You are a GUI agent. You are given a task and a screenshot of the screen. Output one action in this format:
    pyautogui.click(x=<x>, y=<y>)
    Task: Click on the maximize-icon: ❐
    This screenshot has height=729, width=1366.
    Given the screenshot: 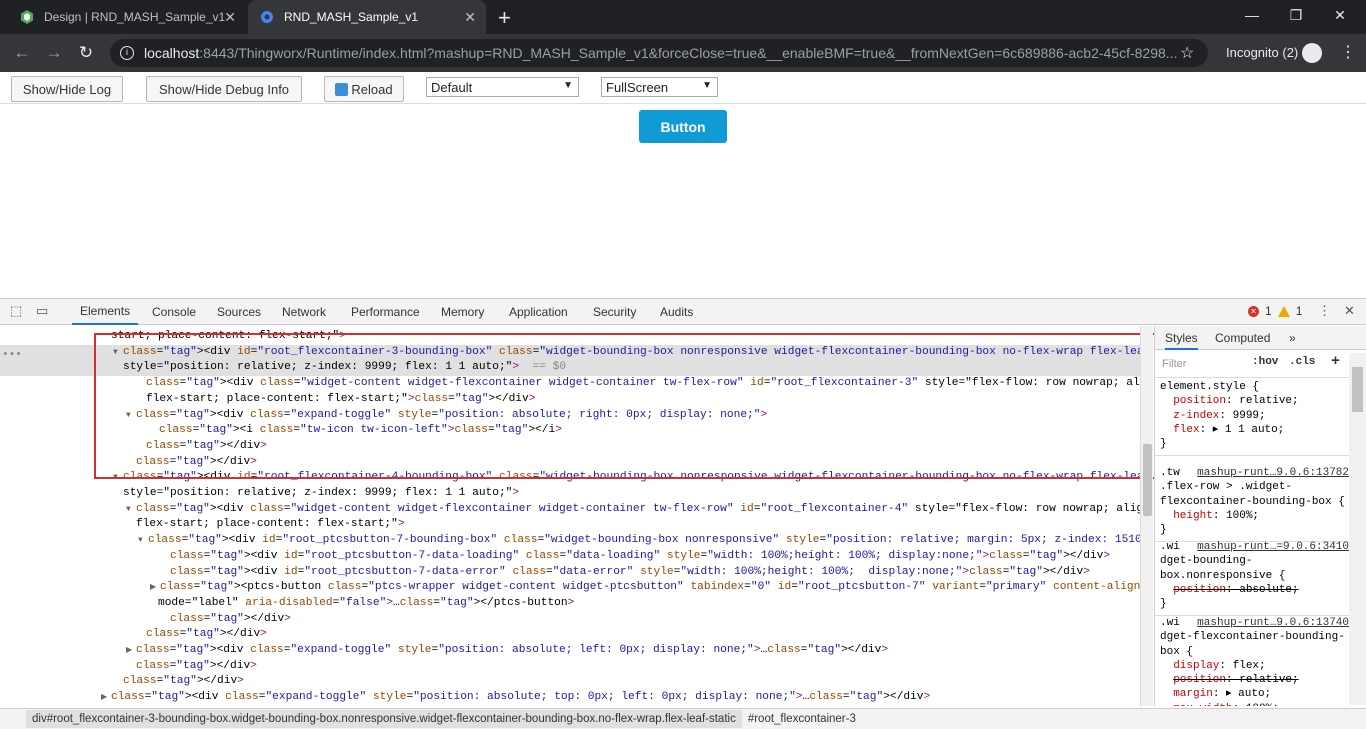 What is the action you would take?
    pyautogui.click(x=1296, y=15)
    